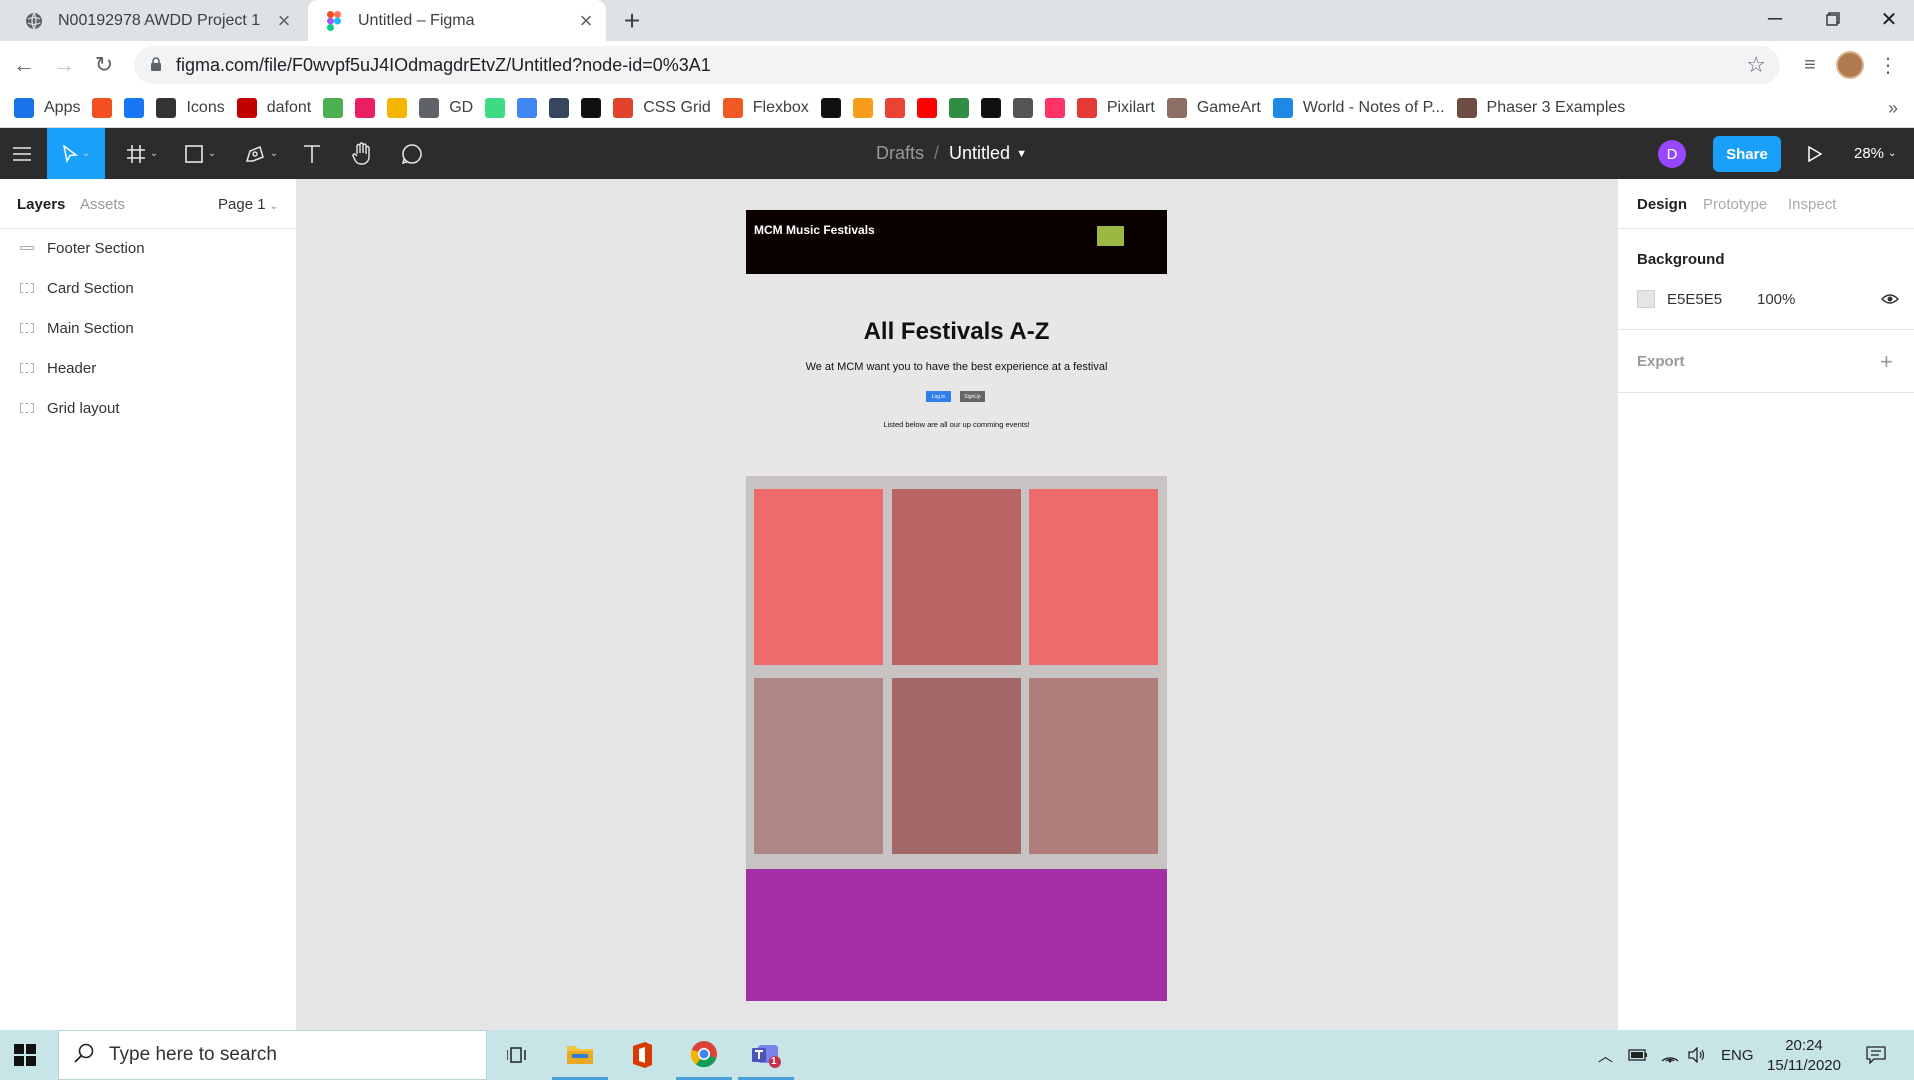 Image resolution: width=1914 pixels, height=1080 pixels. I want to click on user-avatar: D, so click(1672, 154).